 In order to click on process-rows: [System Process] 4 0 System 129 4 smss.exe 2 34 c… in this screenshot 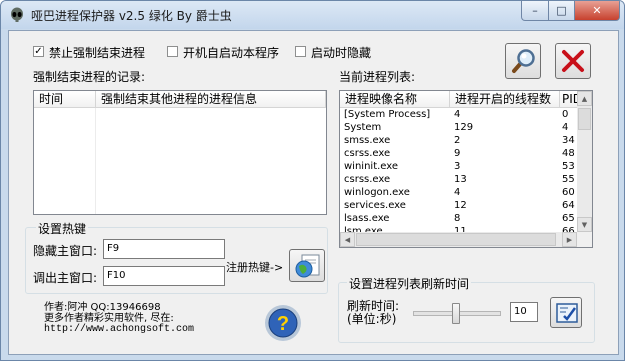, I will do `click(459, 170)`.